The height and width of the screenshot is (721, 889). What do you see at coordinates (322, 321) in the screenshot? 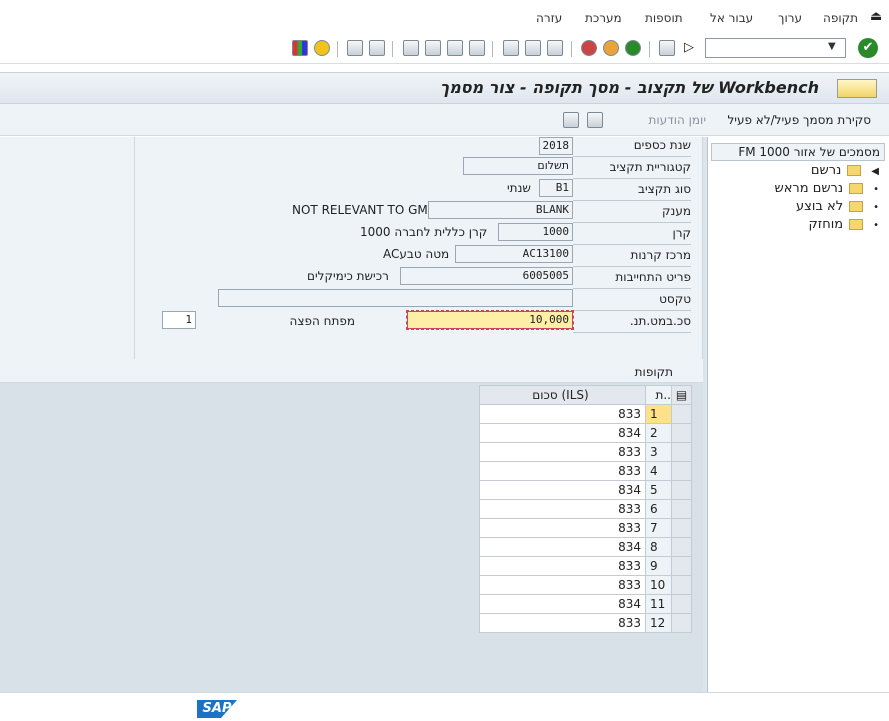
I see `distribution-key-label: מפתח הפצה` at bounding box center [322, 321].